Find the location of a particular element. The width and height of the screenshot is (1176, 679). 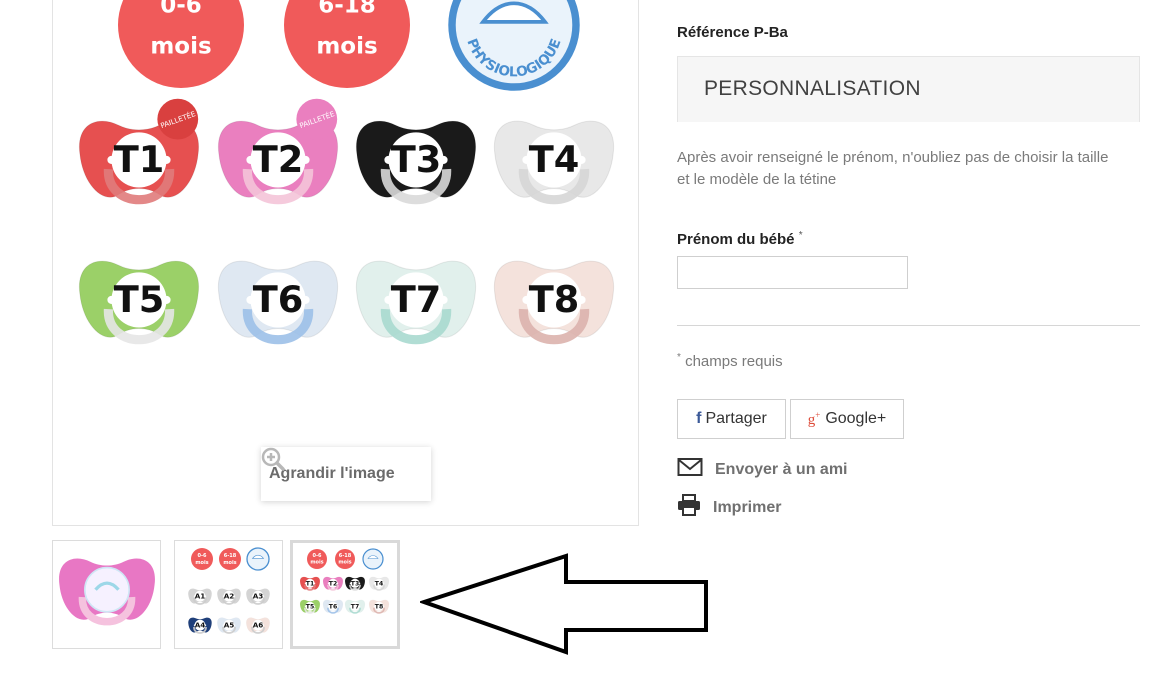

google-plus-icon: g+ is located at coordinates (814, 418).